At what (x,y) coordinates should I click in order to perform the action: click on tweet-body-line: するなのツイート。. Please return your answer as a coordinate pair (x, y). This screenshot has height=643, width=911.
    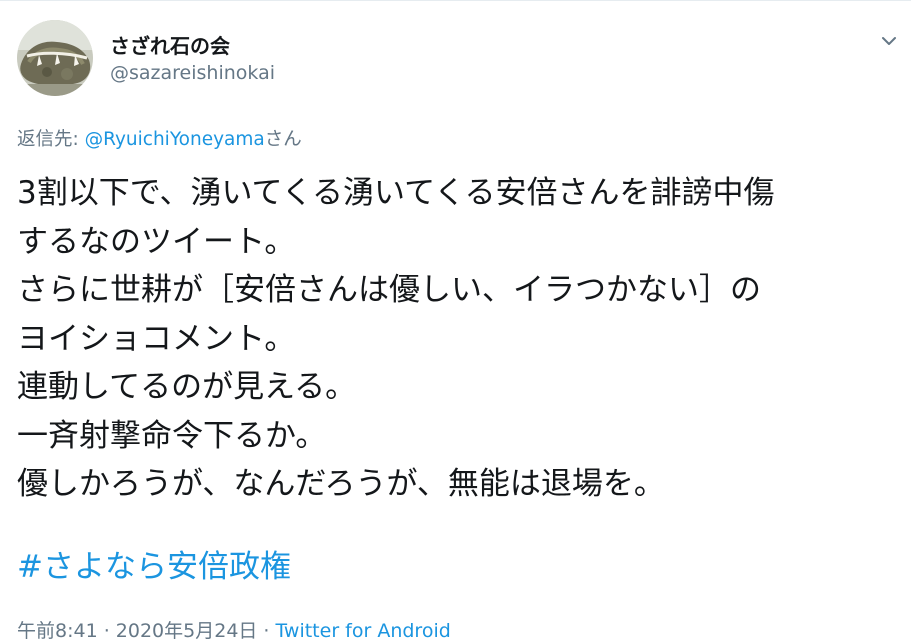
    Looking at the image, I should click on (156, 241).